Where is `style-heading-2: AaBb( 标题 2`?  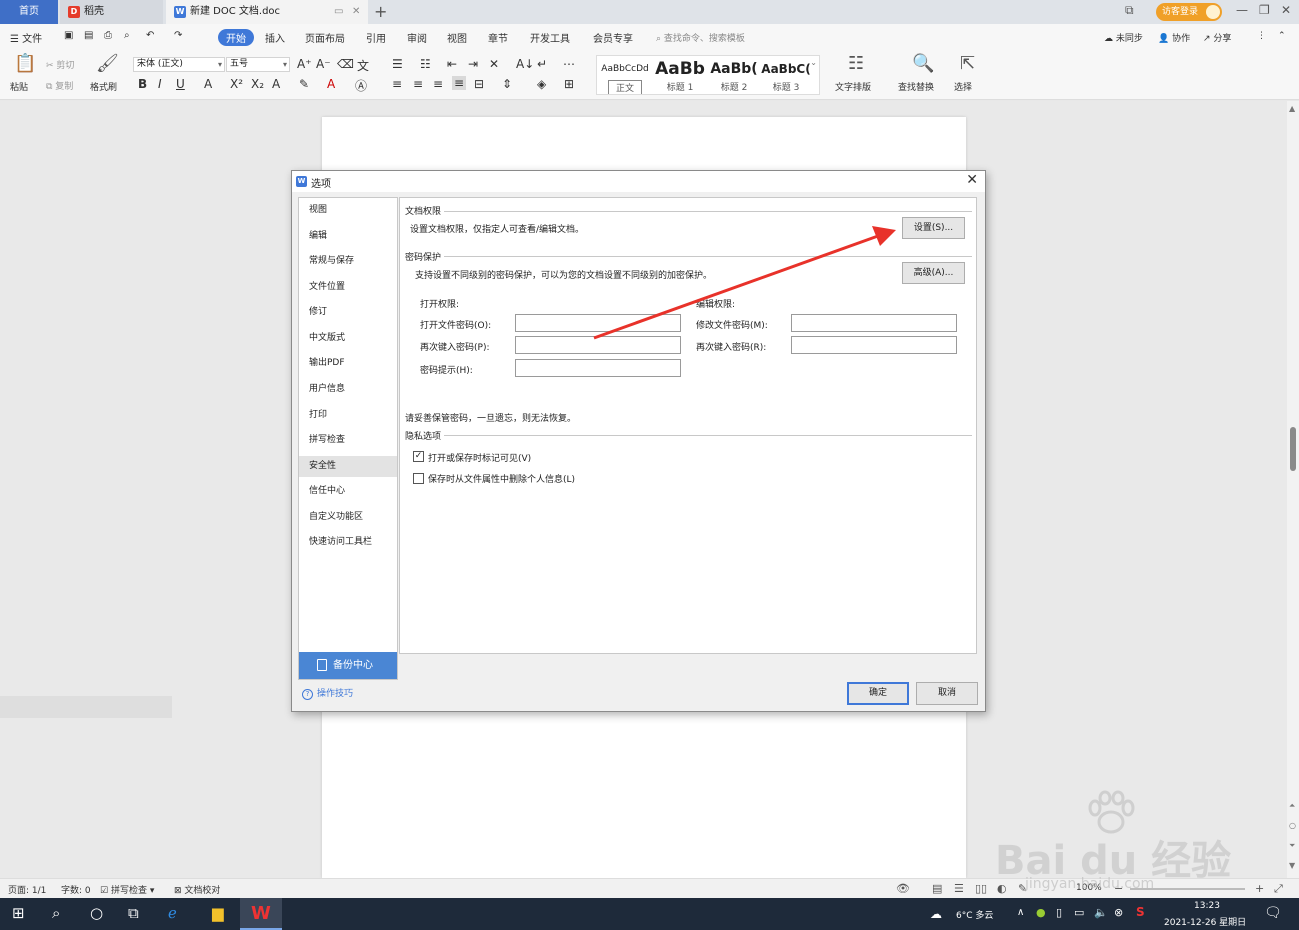
style-heading-2: AaBb( 标题 2 is located at coordinates (734, 76).